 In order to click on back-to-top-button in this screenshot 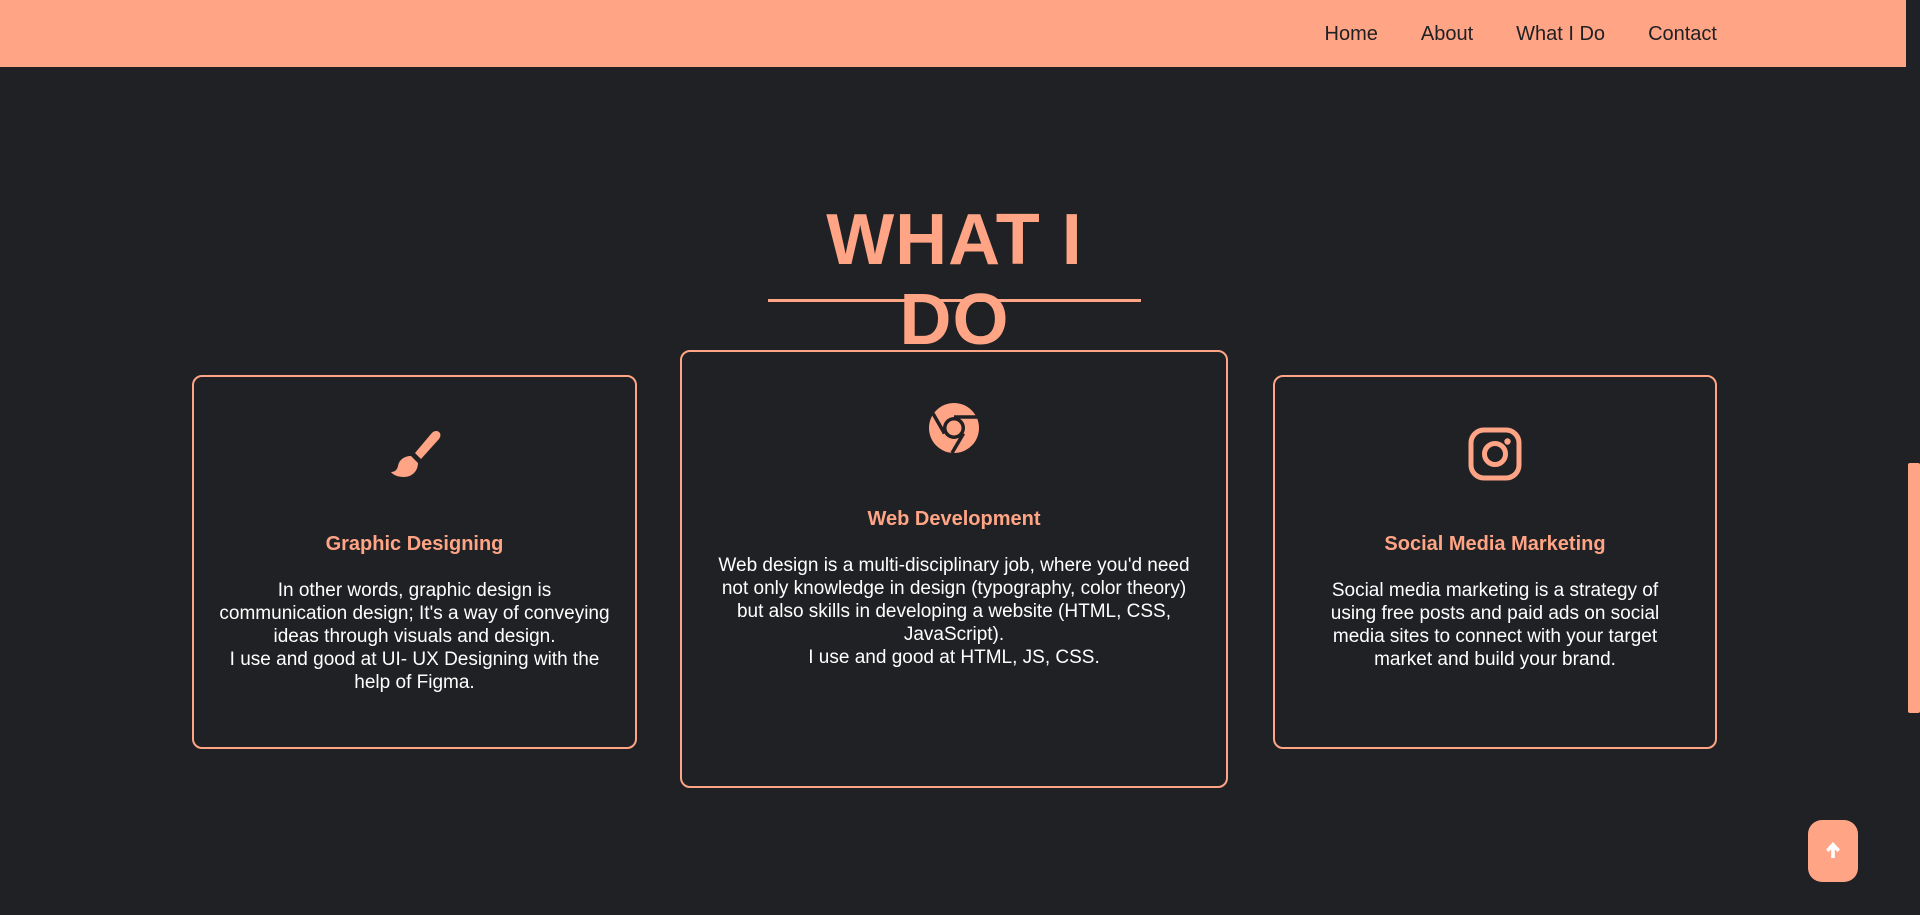, I will do `click(1833, 851)`.